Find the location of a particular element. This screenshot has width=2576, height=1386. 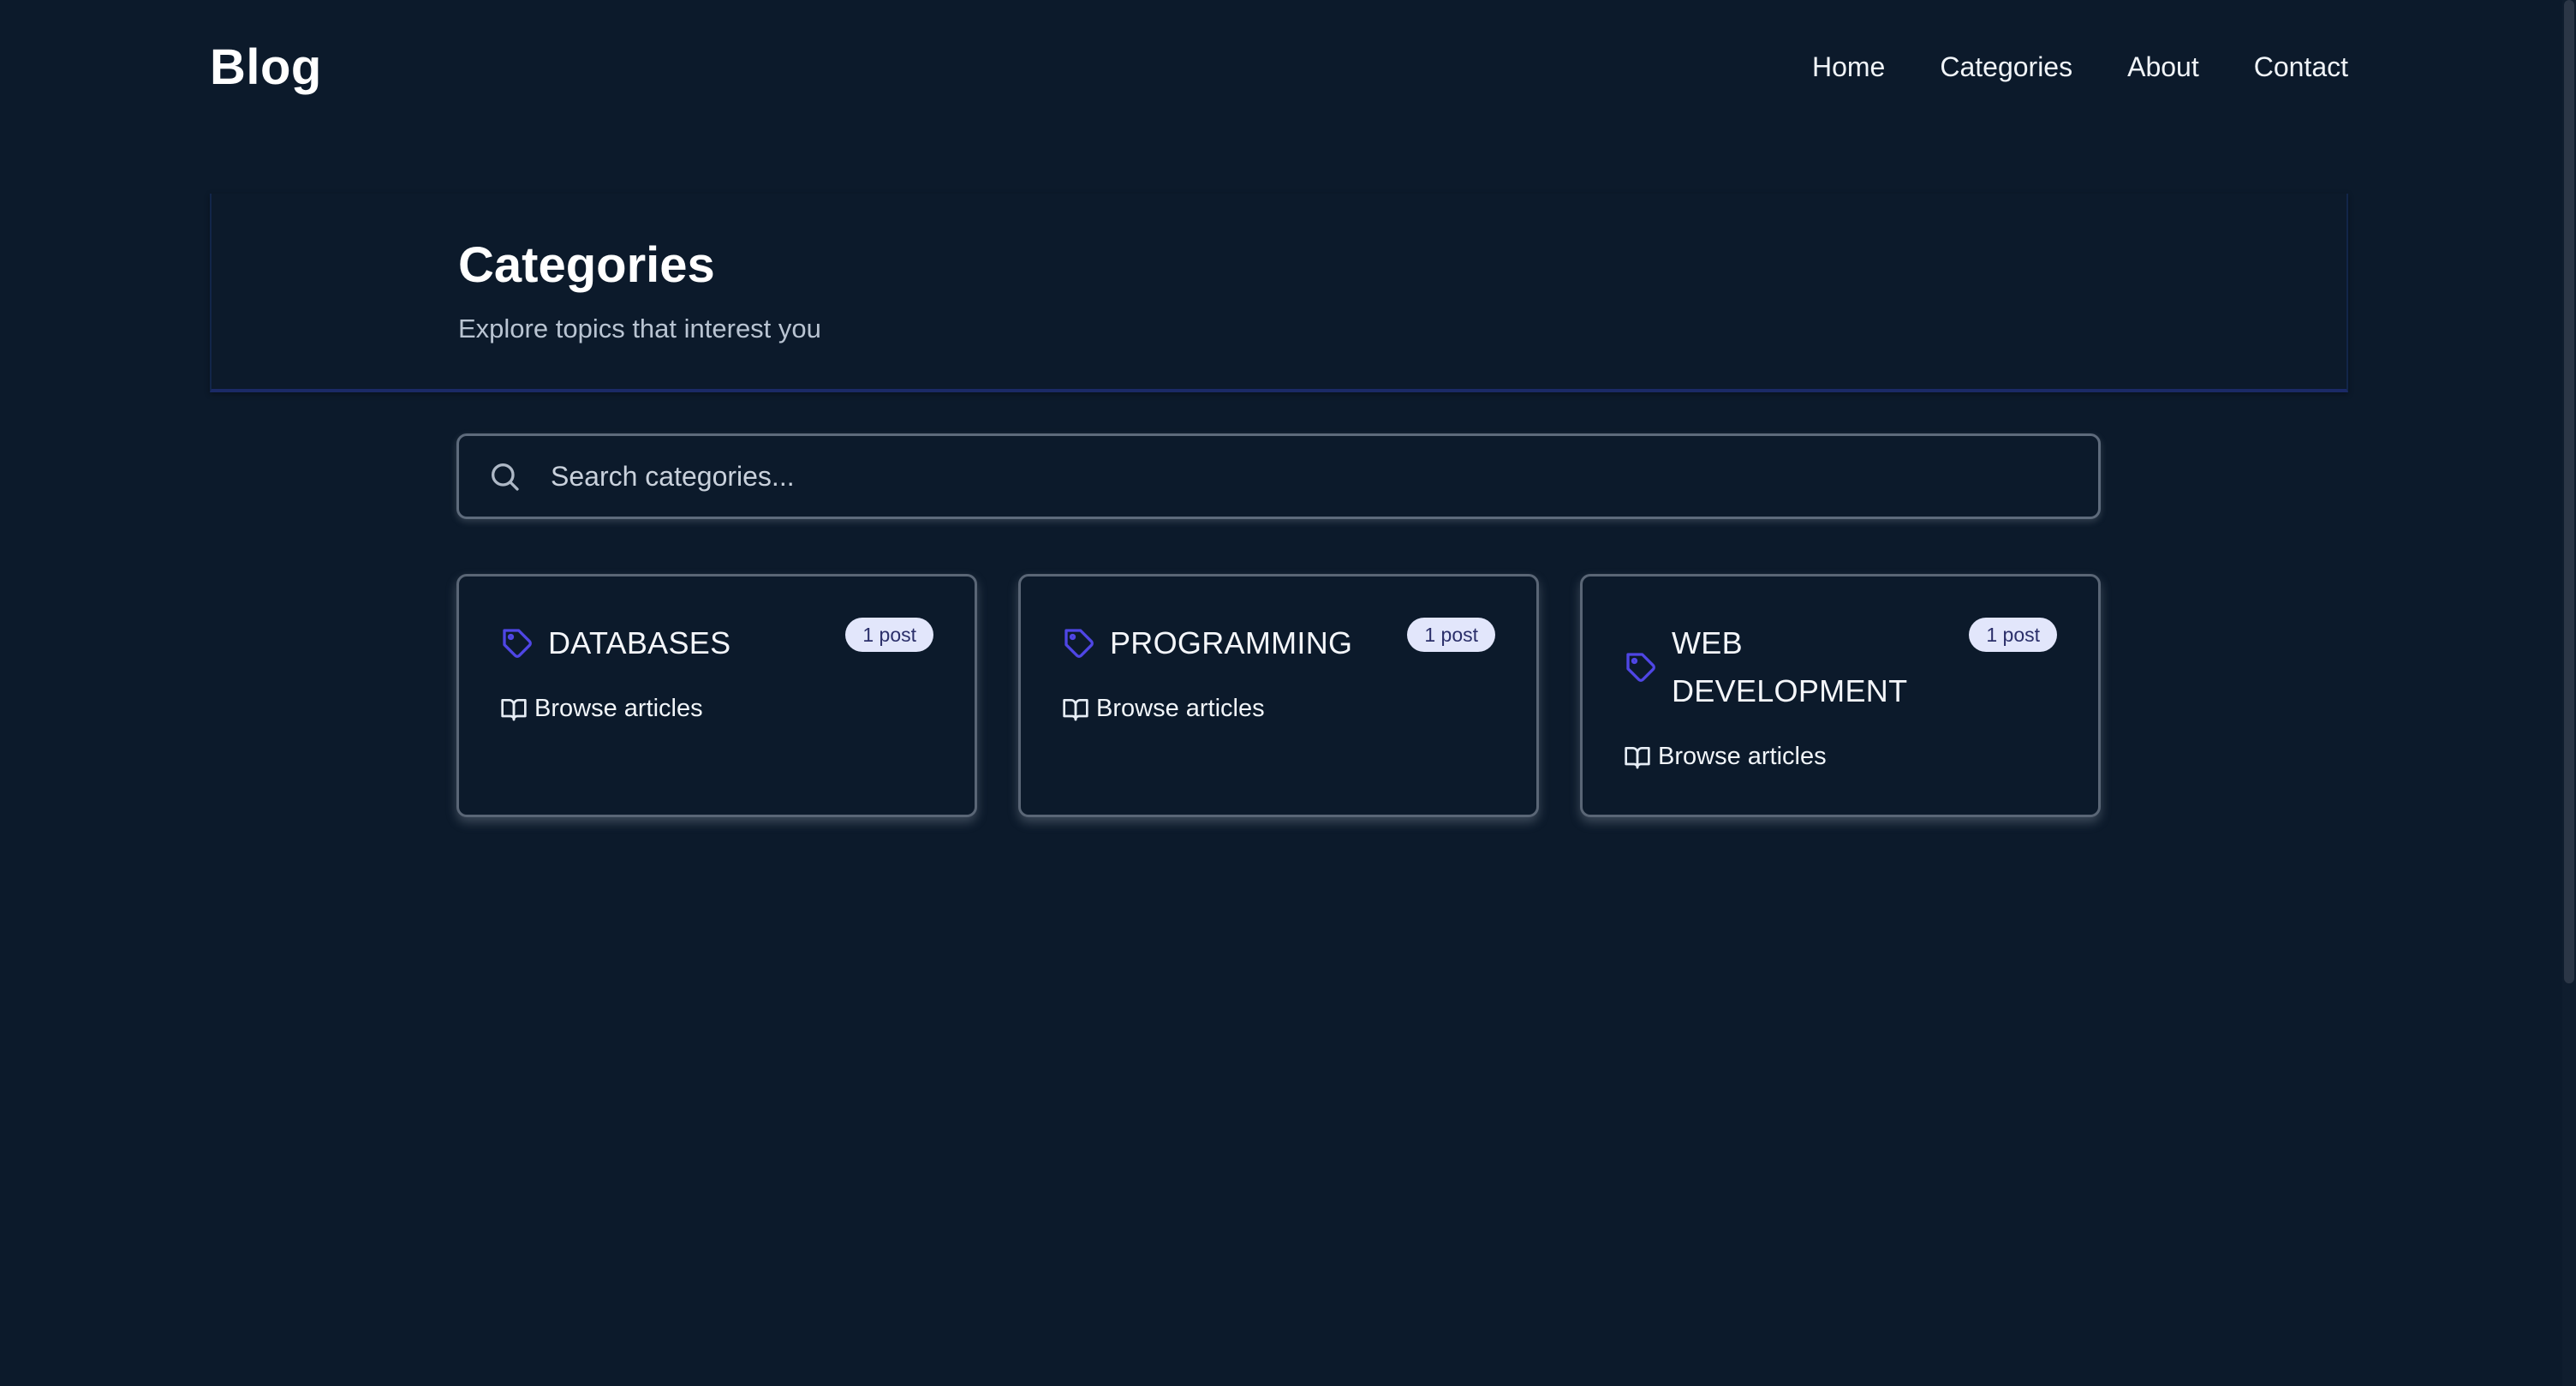

category-card-web-development: WEB DEVELOPMENT 1 post Browse articles is located at coordinates (1841, 695).